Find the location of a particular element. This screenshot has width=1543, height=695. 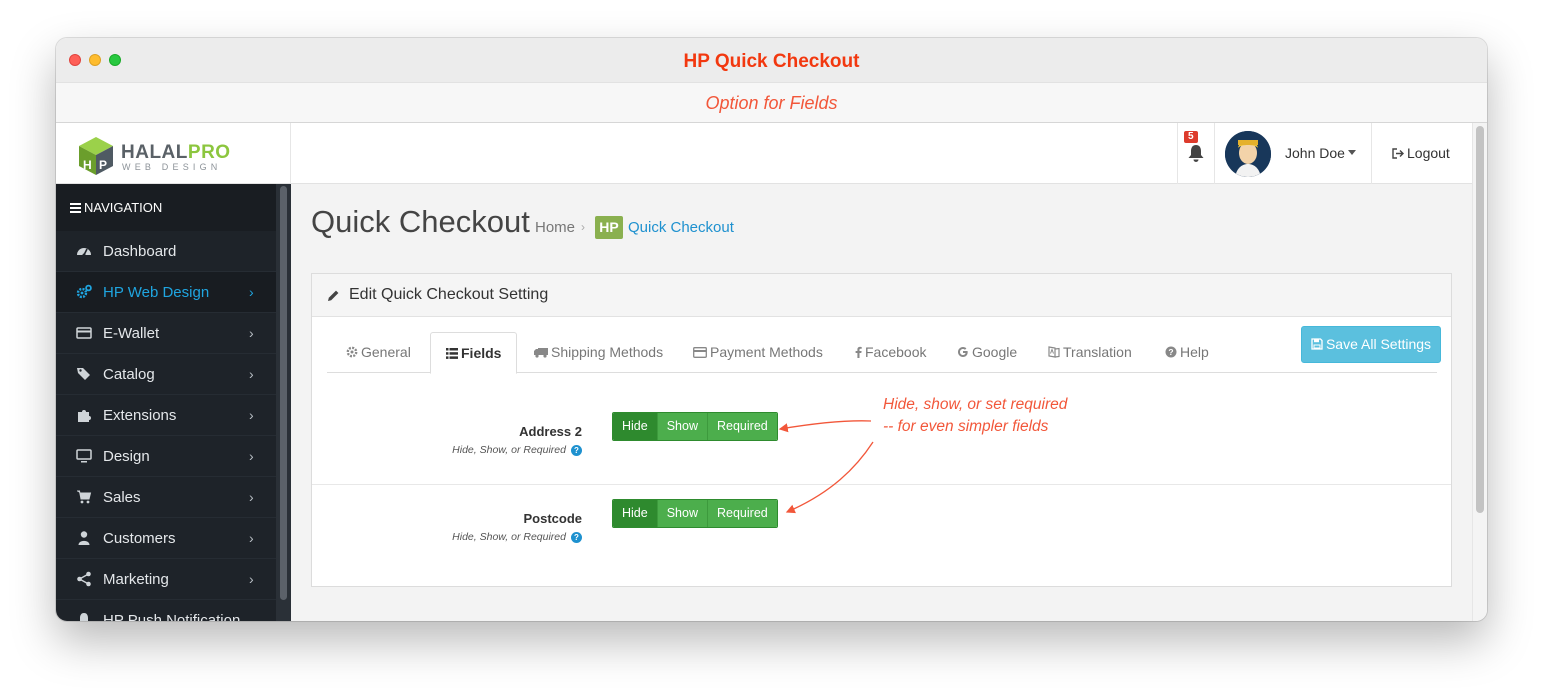

save-all-settings-label: Save All Settings is located at coordinates (1378, 344).